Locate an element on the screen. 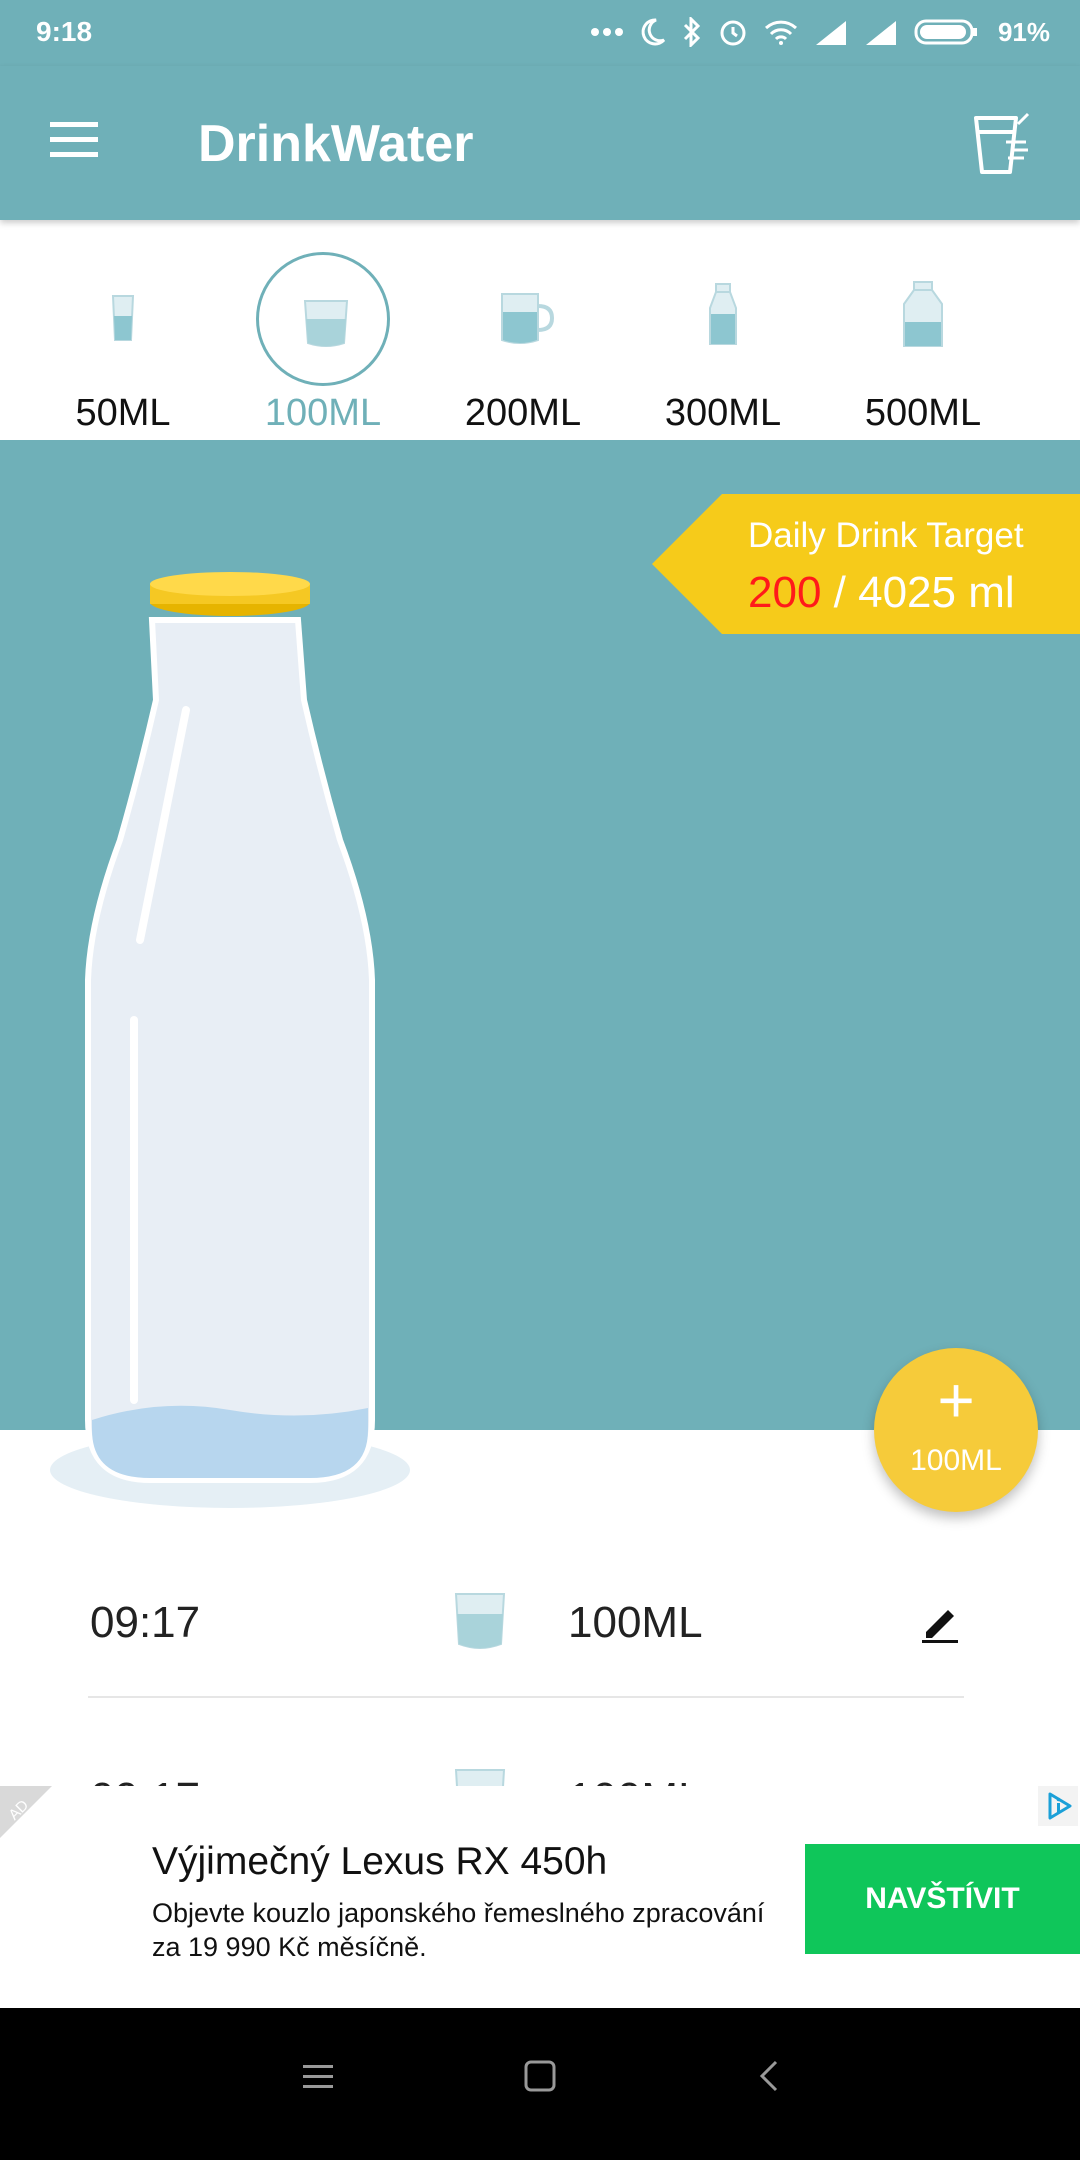  size-label: 500ML is located at coordinates (923, 413).